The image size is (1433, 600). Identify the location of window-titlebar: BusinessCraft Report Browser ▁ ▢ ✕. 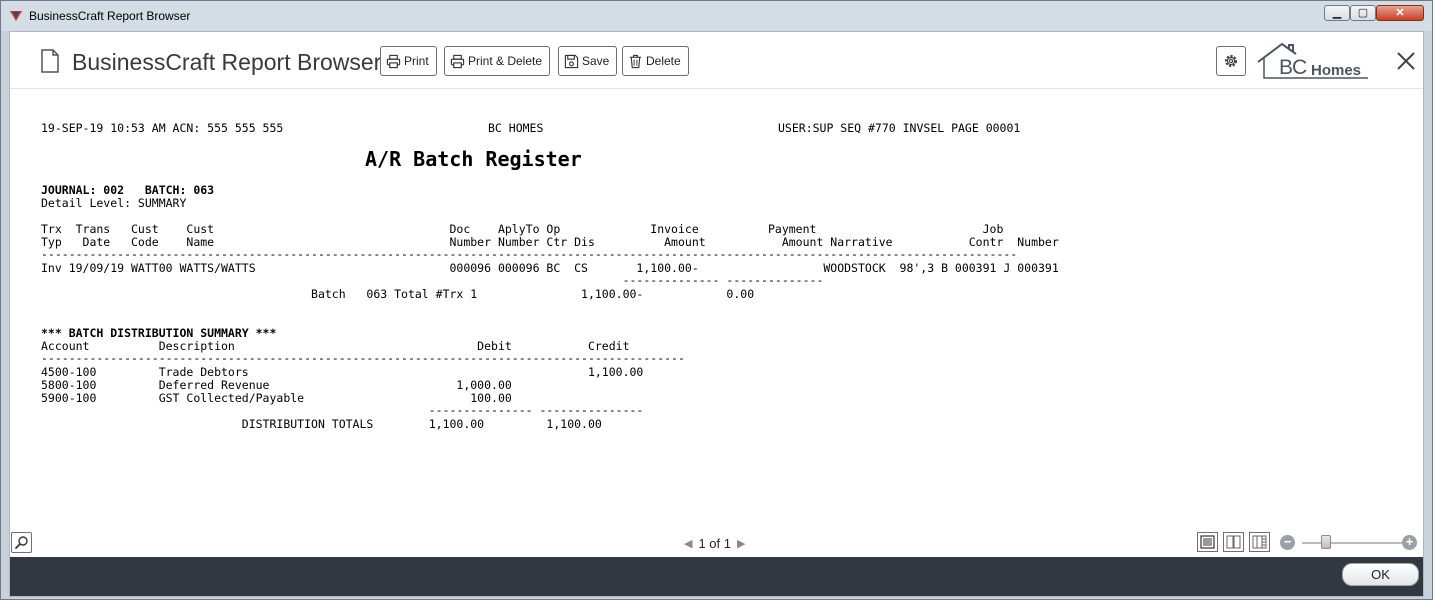
(716, 16).